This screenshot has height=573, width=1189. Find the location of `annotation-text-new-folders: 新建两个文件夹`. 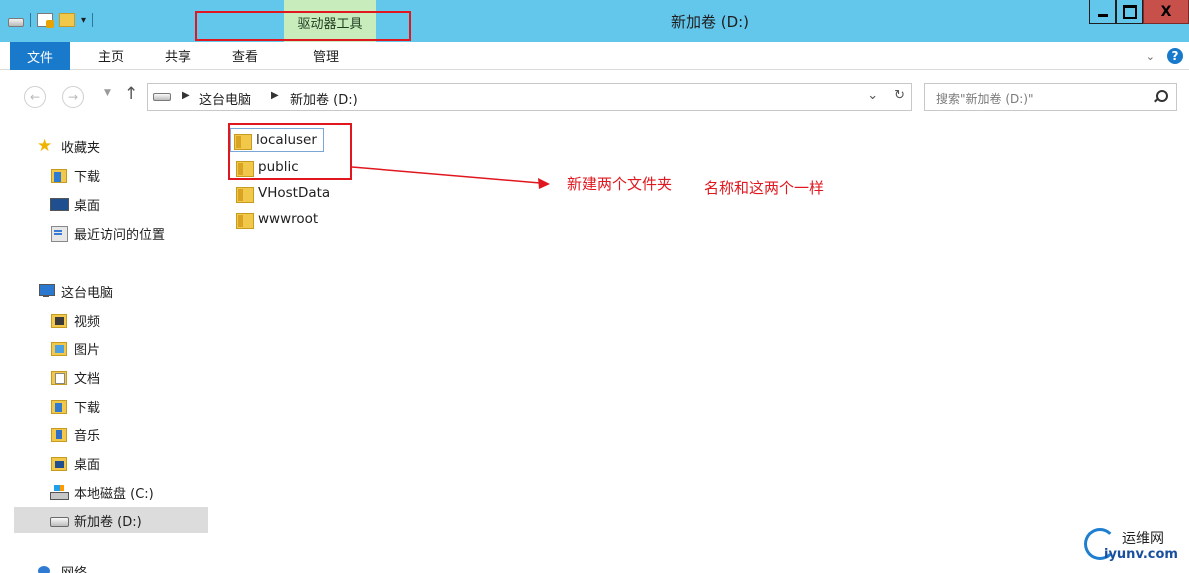

annotation-text-new-folders: 新建两个文件夹 is located at coordinates (620, 184).